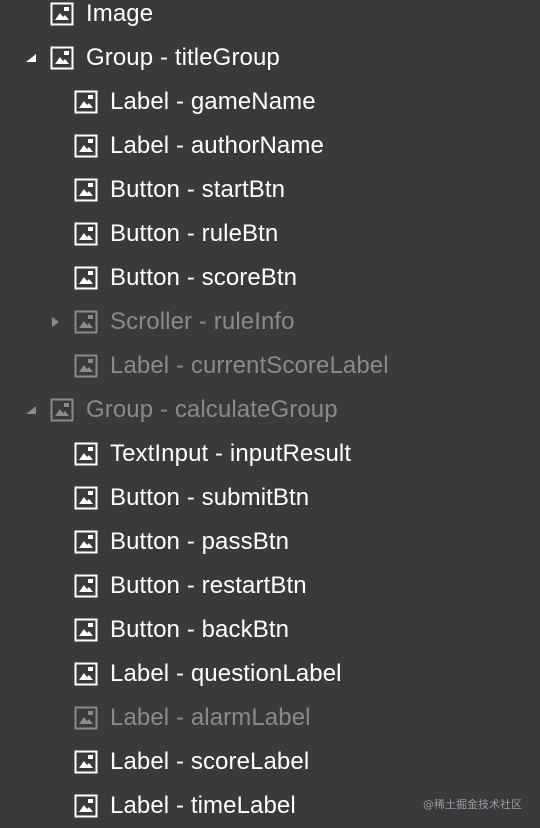  What do you see at coordinates (210, 717) in the screenshot?
I see `tree-item-label: Label - alarmLabel` at bounding box center [210, 717].